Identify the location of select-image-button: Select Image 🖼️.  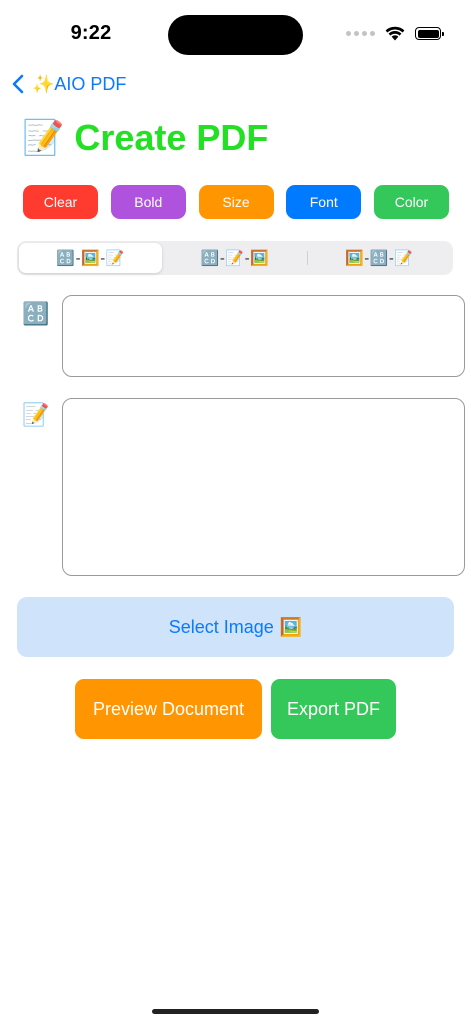
(235, 627).